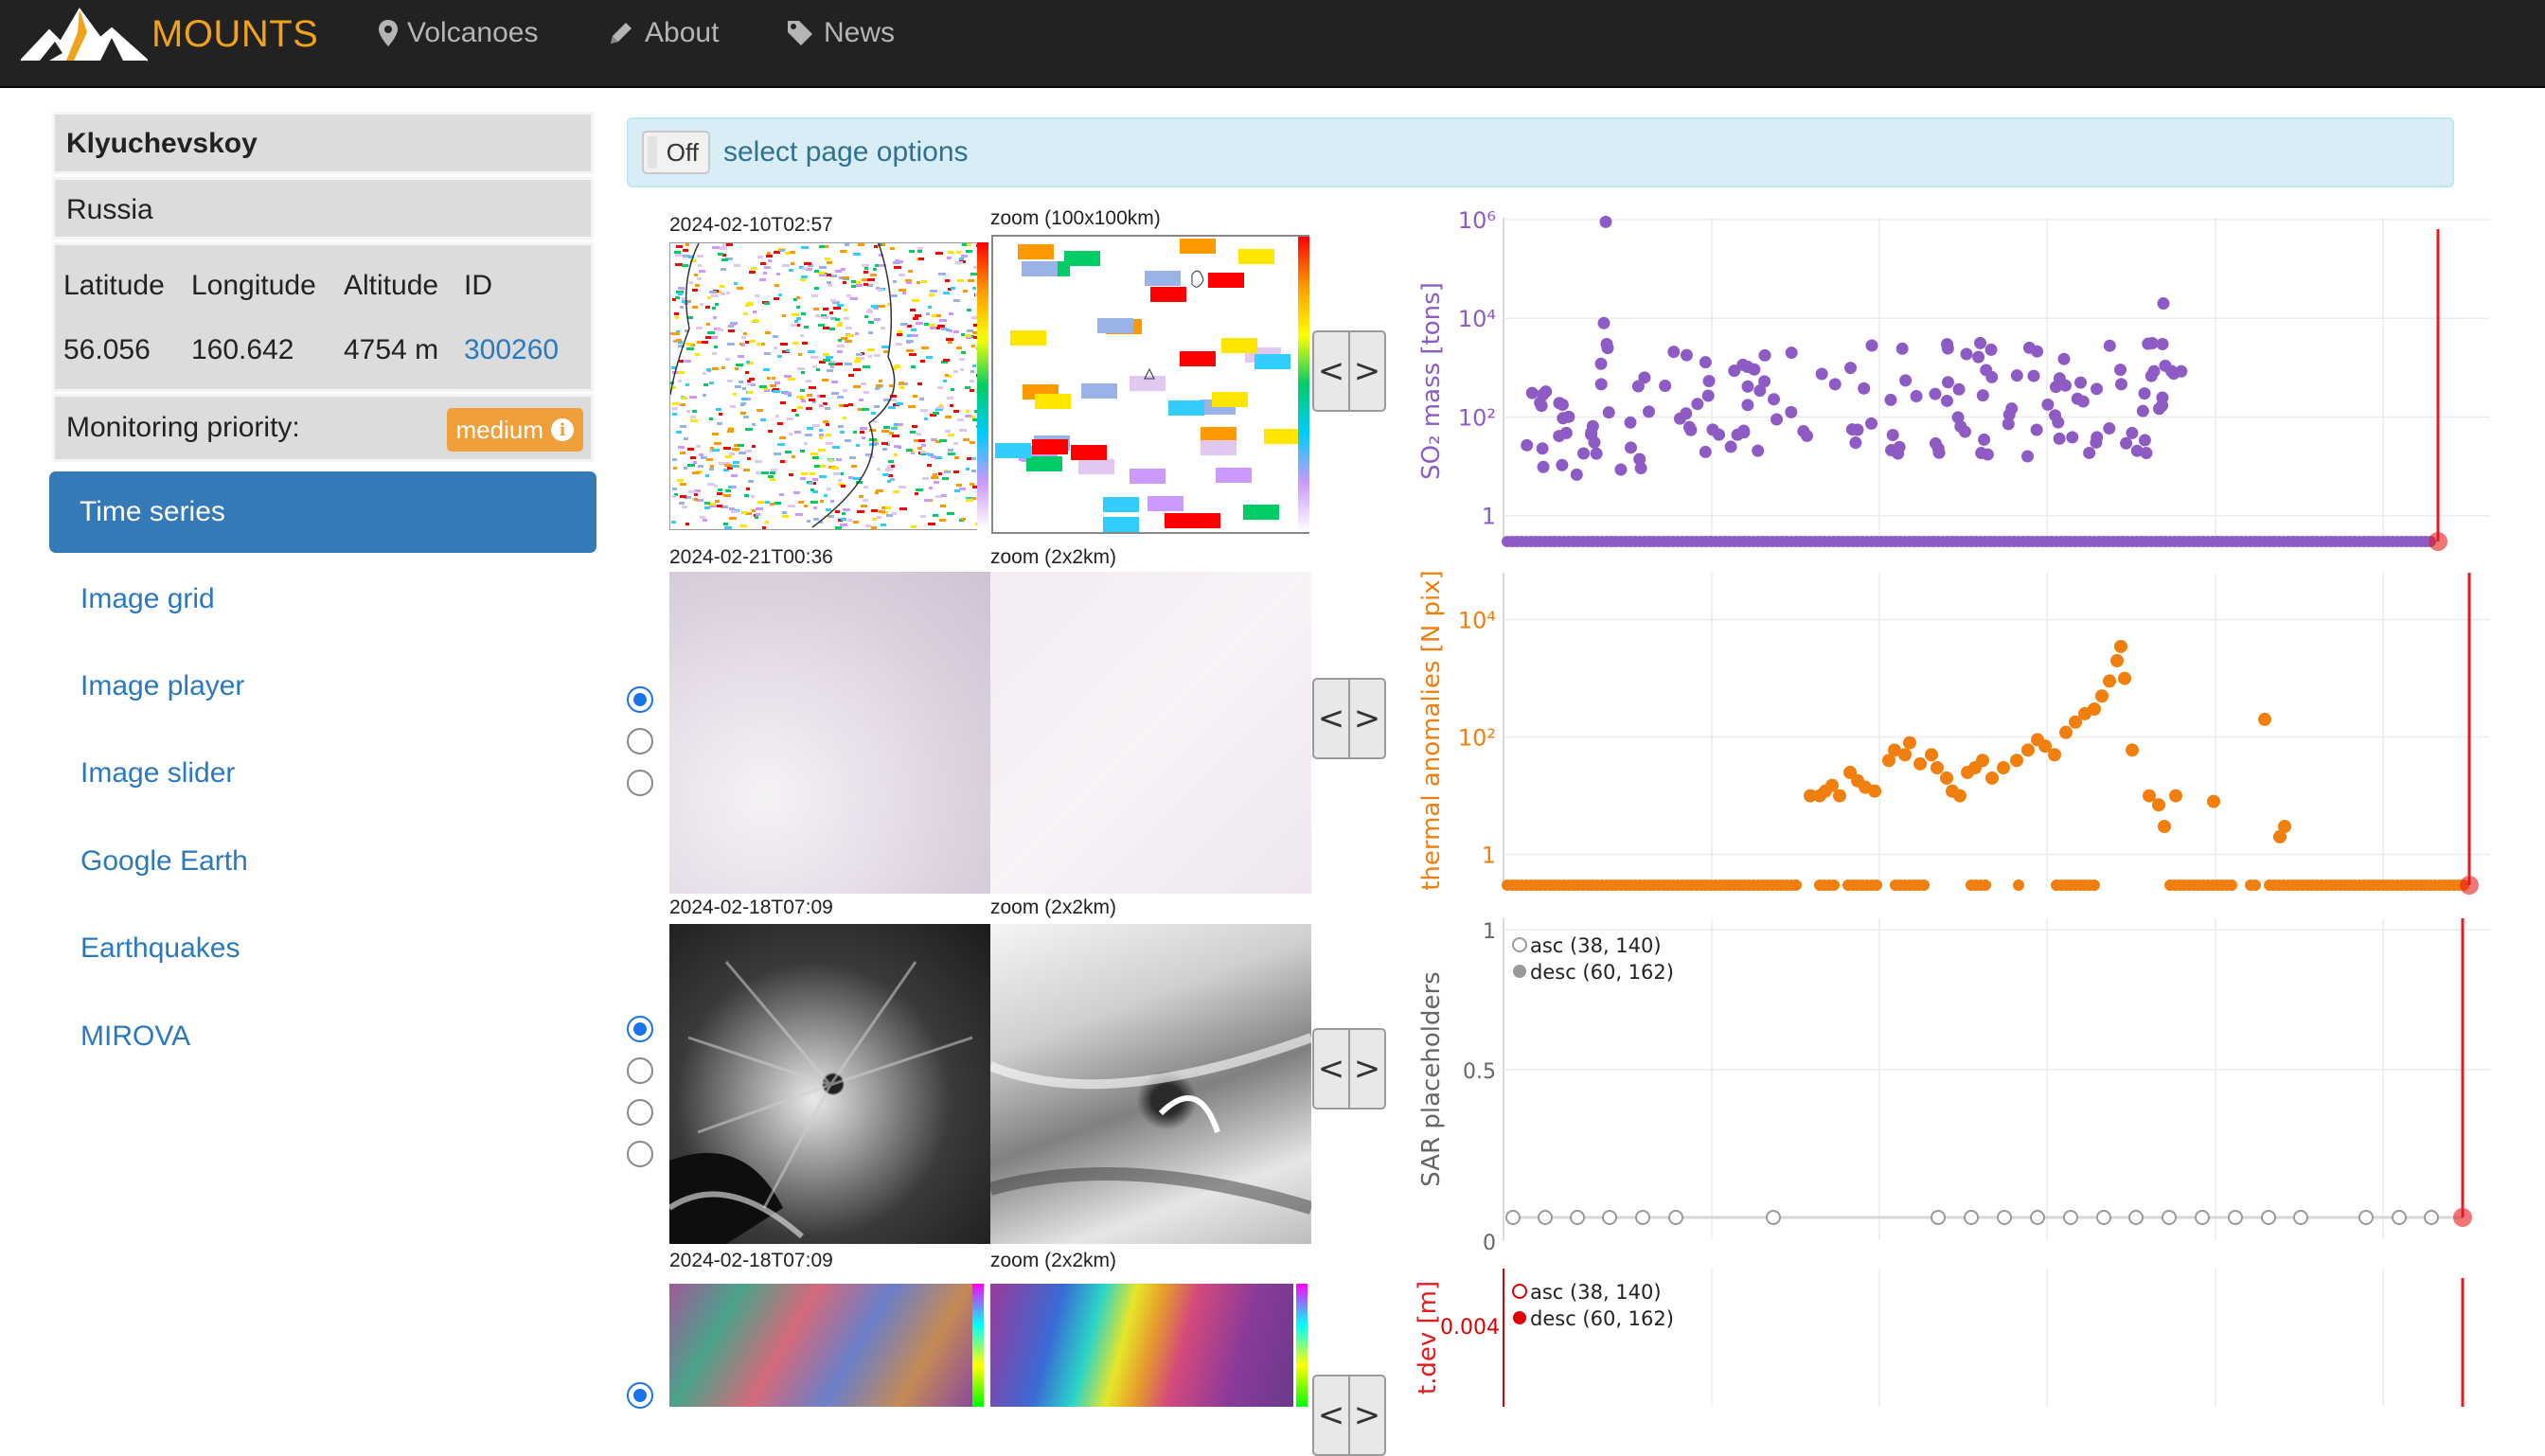  What do you see at coordinates (1367, 371) in the screenshot?
I see `panel1-next-button: >` at bounding box center [1367, 371].